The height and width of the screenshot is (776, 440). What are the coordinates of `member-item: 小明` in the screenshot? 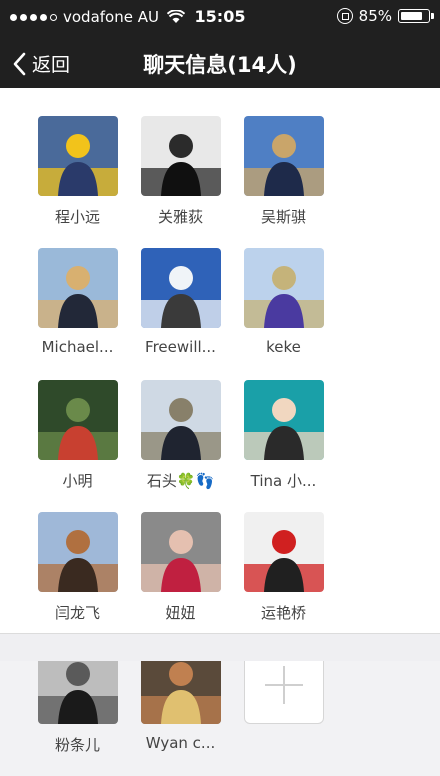 It's located at (77, 446).